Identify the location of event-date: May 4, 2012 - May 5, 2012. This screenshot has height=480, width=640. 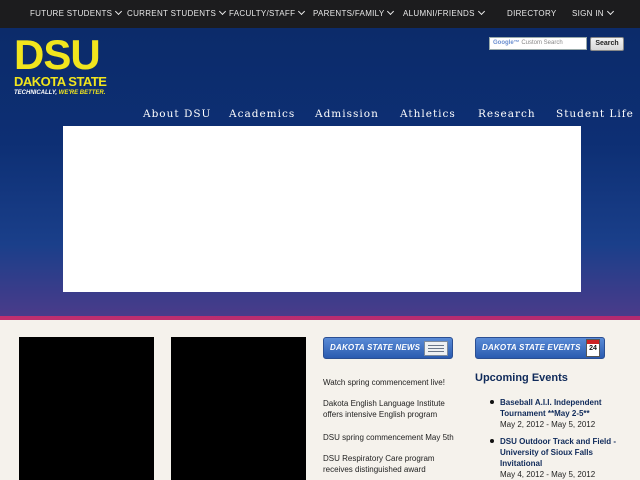
(548, 474).